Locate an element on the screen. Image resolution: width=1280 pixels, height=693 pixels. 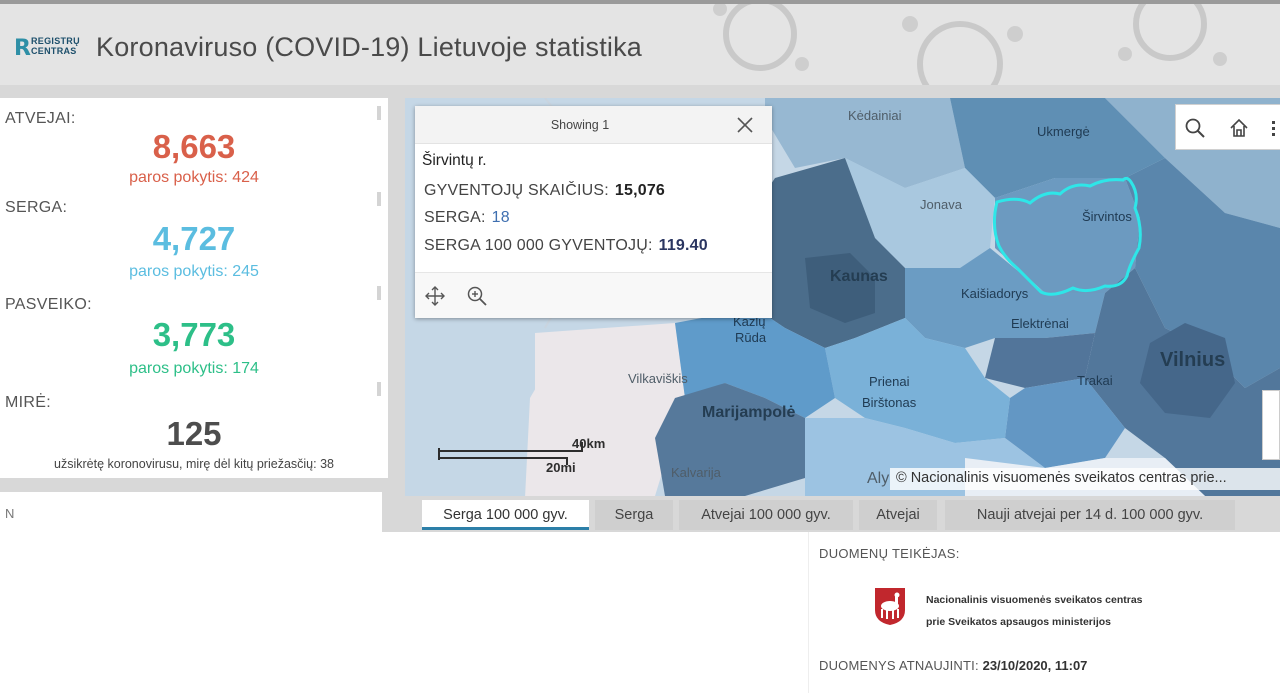
map-label-kaisiadorys: Kaišiadorys is located at coordinates (995, 293).